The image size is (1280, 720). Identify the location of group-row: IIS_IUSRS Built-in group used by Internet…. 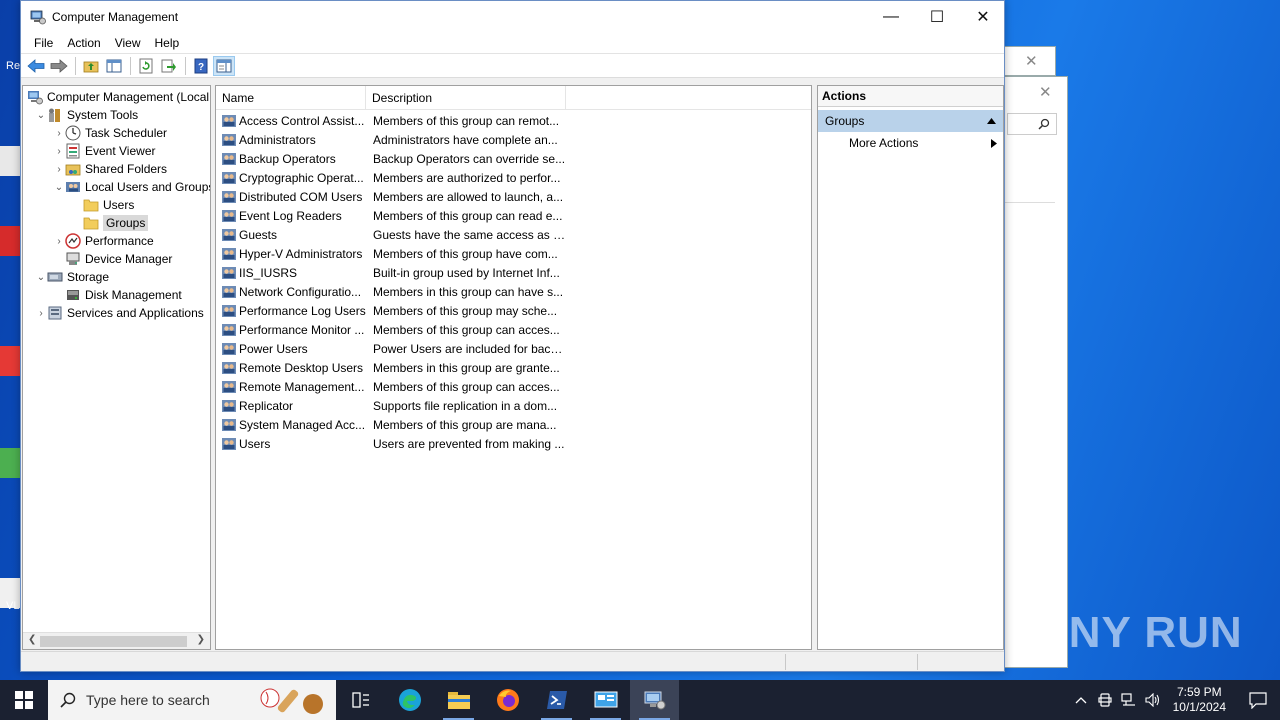
(513, 272).